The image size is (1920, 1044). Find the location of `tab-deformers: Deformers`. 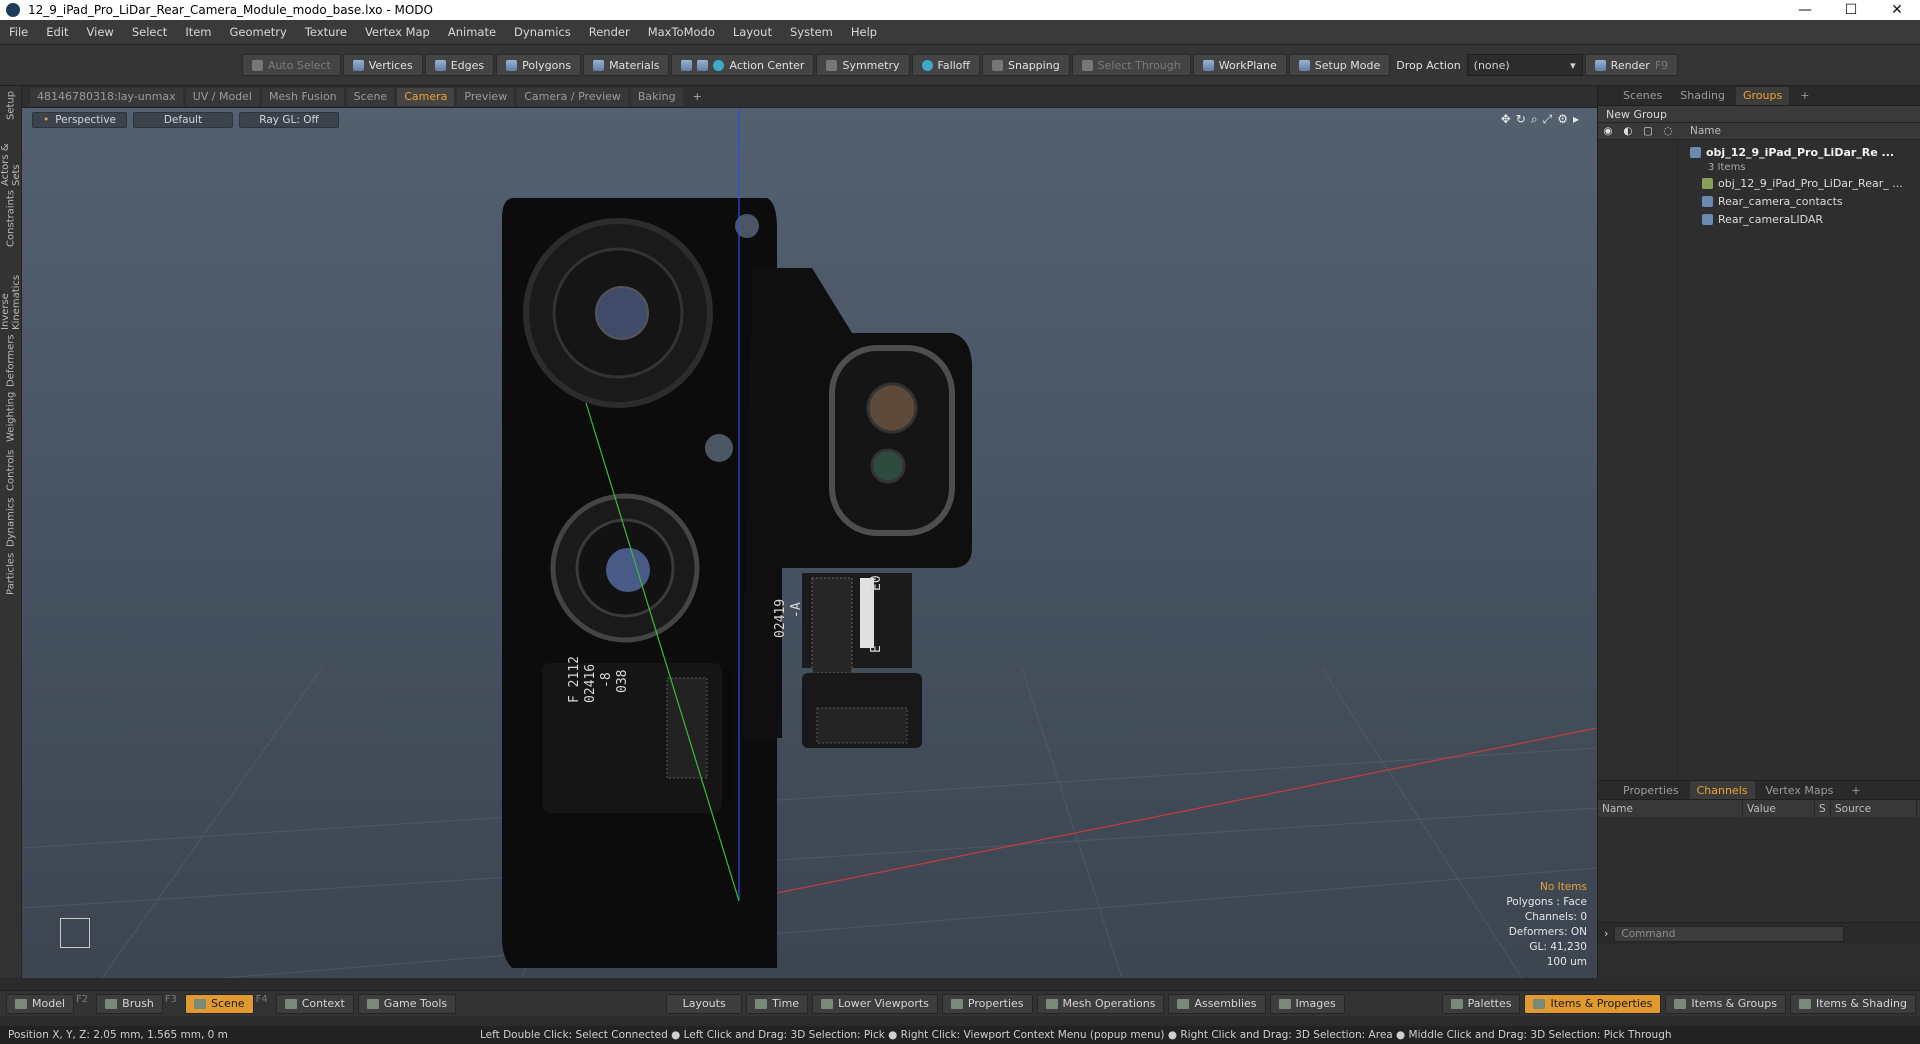

tab-deformers: Deformers is located at coordinates (11, 361).